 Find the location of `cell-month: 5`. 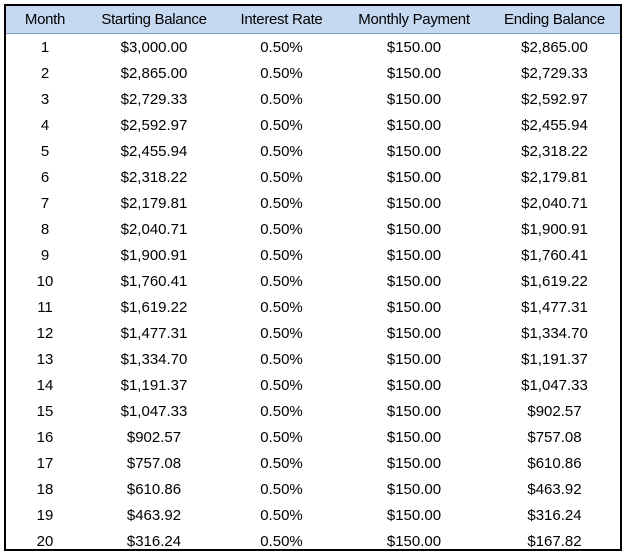

cell-month: 5 is located at coordinates (45, 151).